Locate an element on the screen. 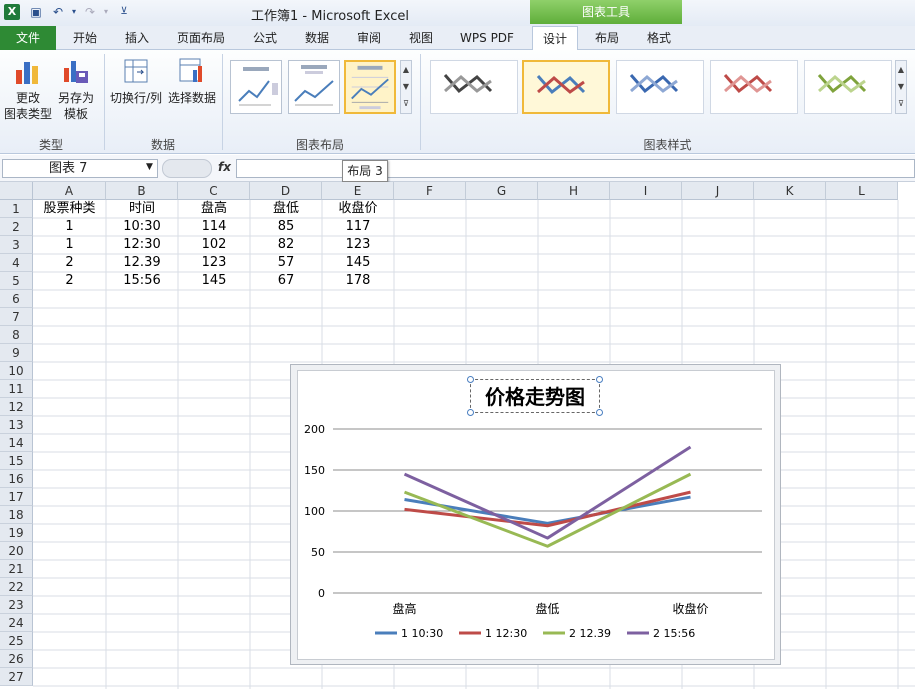 This screenshot has height=689, width=915. column-header-B: B is located at coordinates (142, 191).